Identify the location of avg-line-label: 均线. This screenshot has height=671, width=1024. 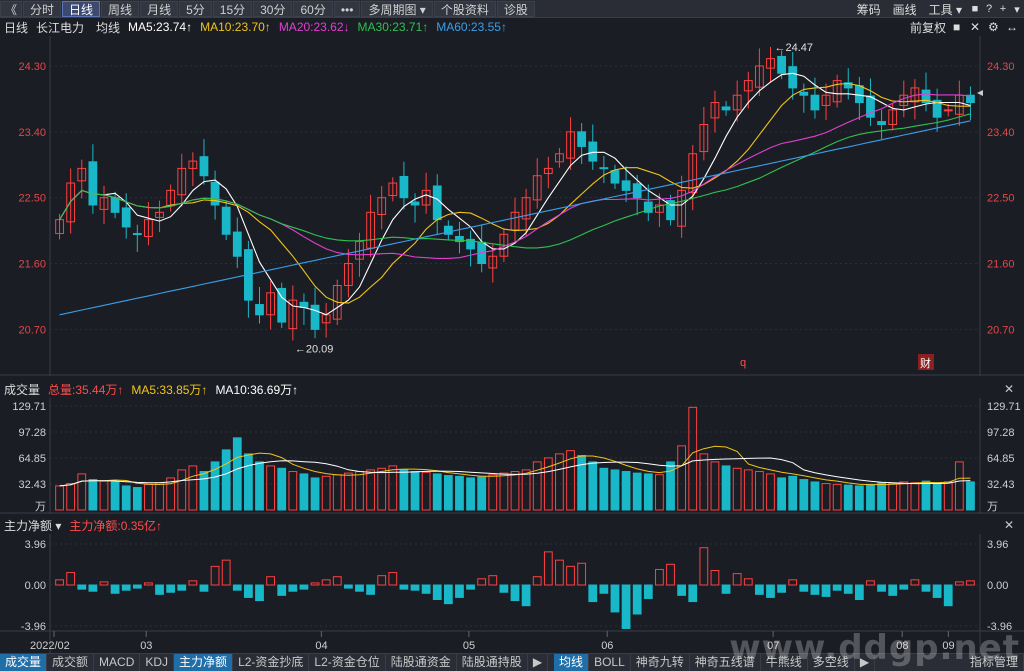
(108, 27).